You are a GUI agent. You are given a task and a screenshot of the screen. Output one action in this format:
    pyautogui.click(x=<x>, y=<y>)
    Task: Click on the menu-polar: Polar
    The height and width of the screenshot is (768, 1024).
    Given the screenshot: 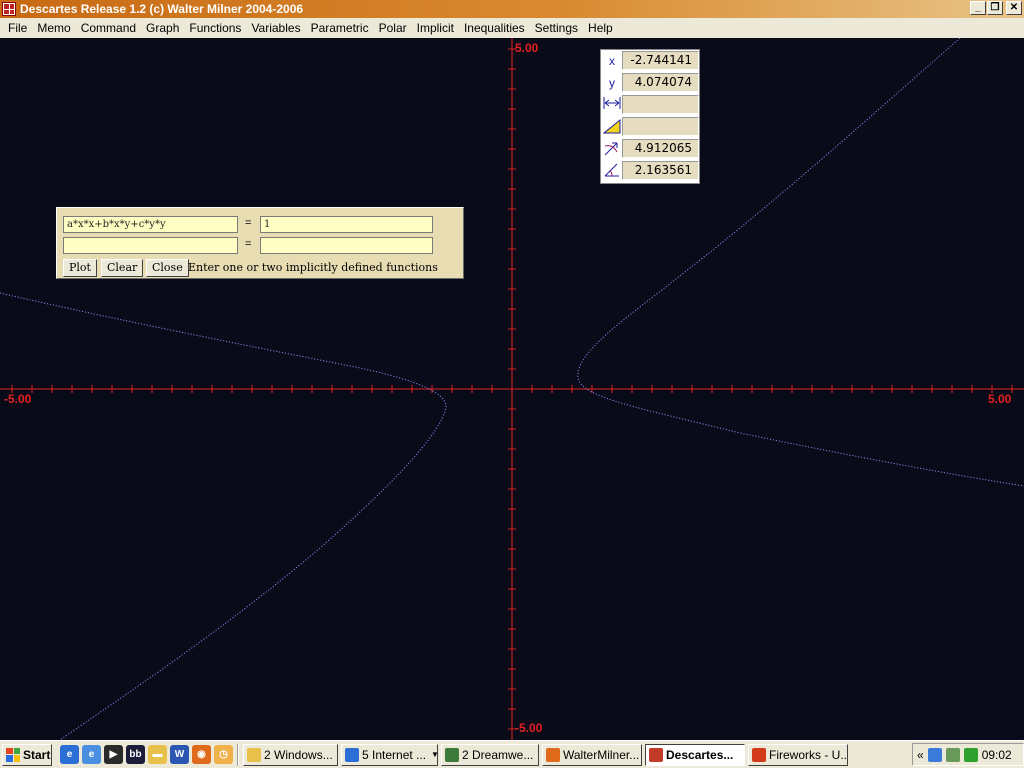 What is the action you would take?
    pyautogui.click(x=393, y=28)
    